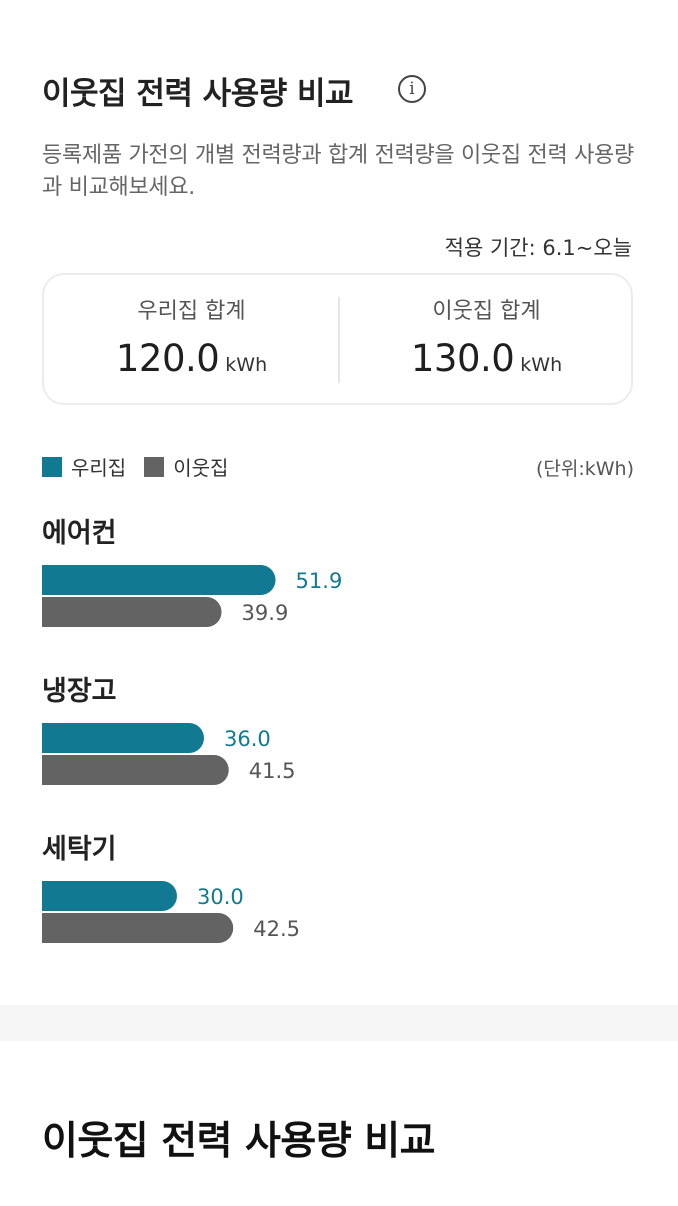 The width and height of the screenshot is (678, 1206). I want to click on our-total-label: 우리집 합계, so click(191, 311).